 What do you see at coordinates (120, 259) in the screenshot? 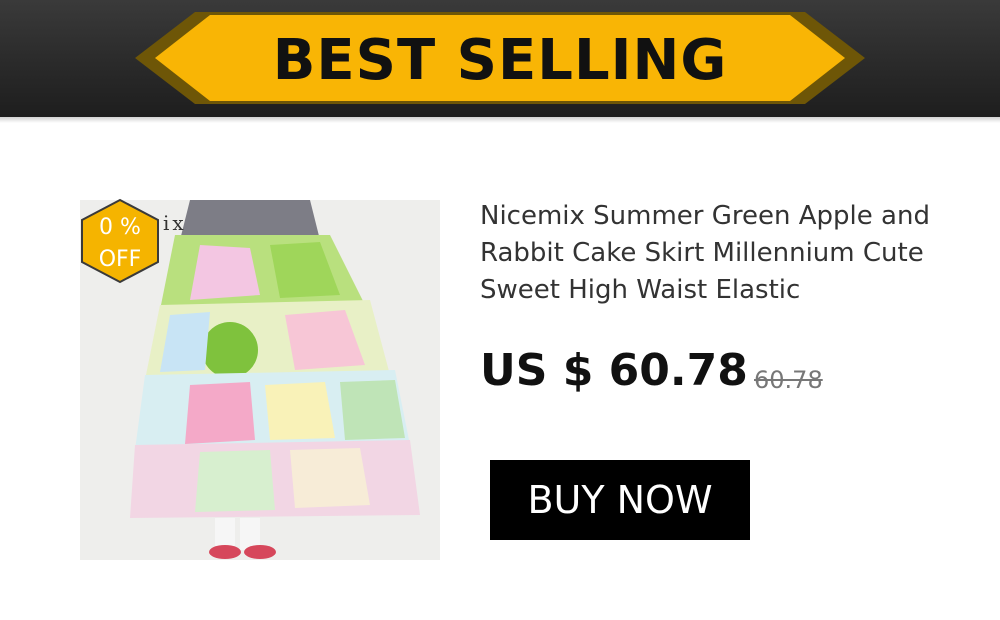
I see `badge-off: OFF` at bounding box center [120, 259].